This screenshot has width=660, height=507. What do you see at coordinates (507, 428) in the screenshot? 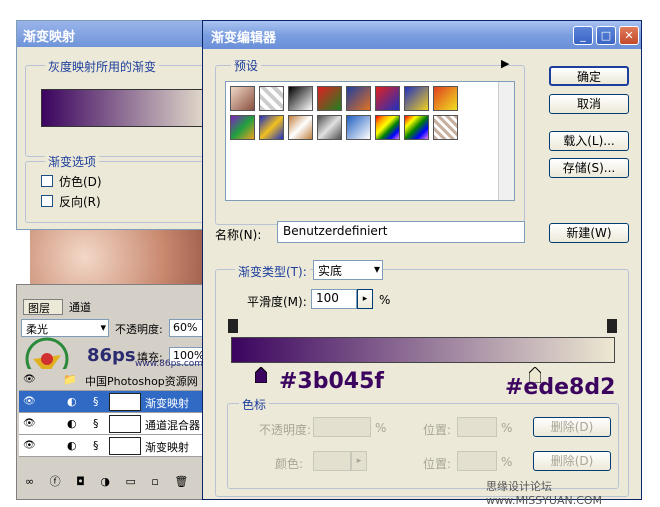
I see `stop-opacity-location-unit: %` at bounding box center [507, 428].